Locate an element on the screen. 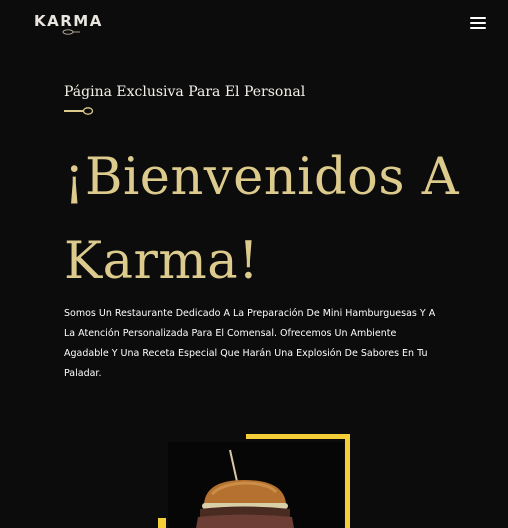 This screenshot has height=528, width=508. logo: KARMA is located at coordinates (74, 25).